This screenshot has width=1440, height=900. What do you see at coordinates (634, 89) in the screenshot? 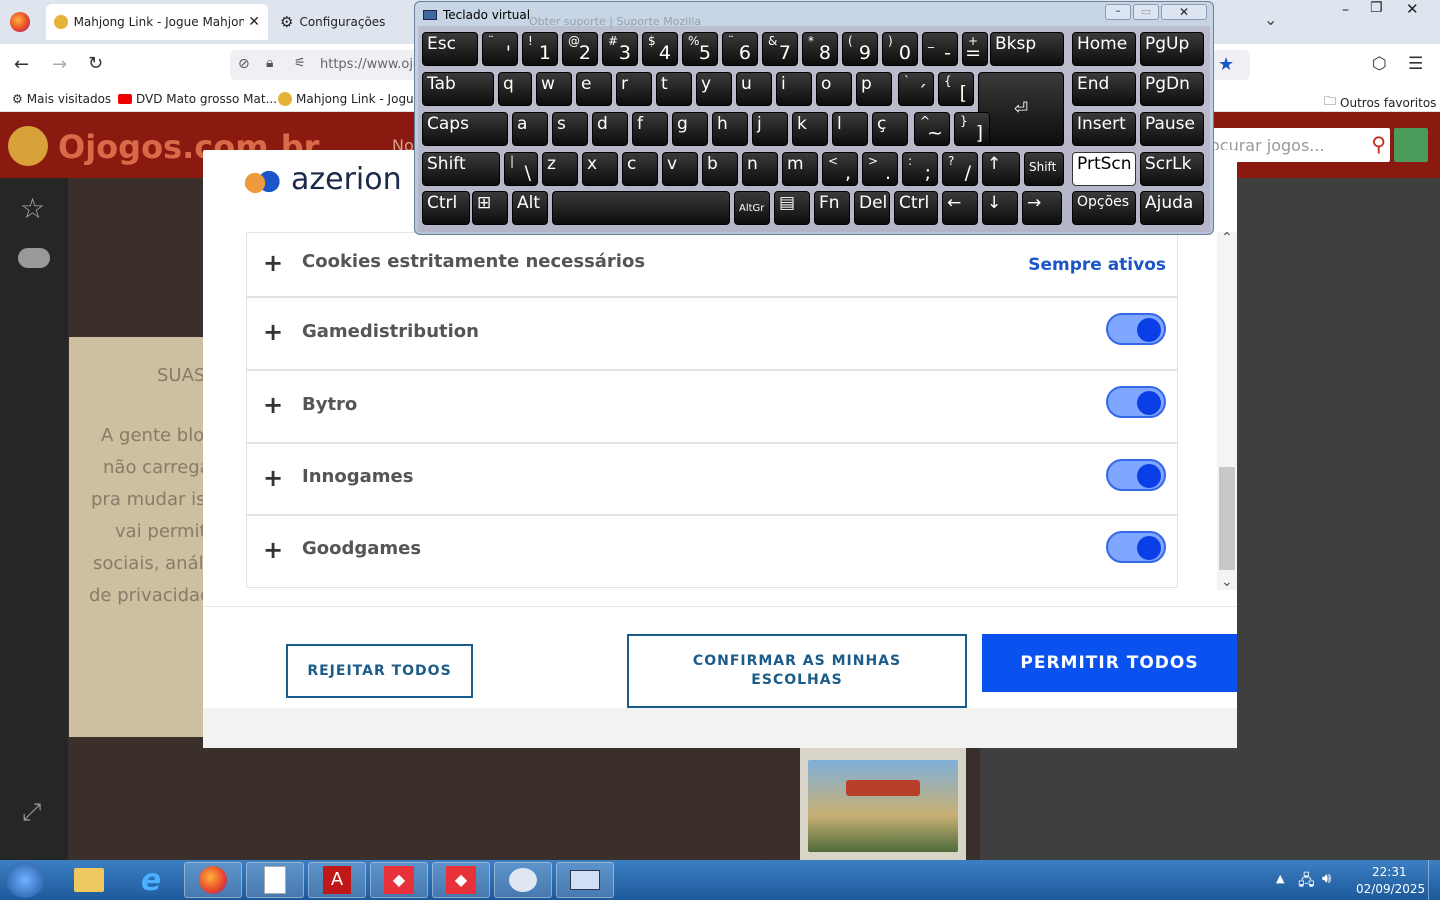
I see `key-r: r` at bounding box center [634, 89].